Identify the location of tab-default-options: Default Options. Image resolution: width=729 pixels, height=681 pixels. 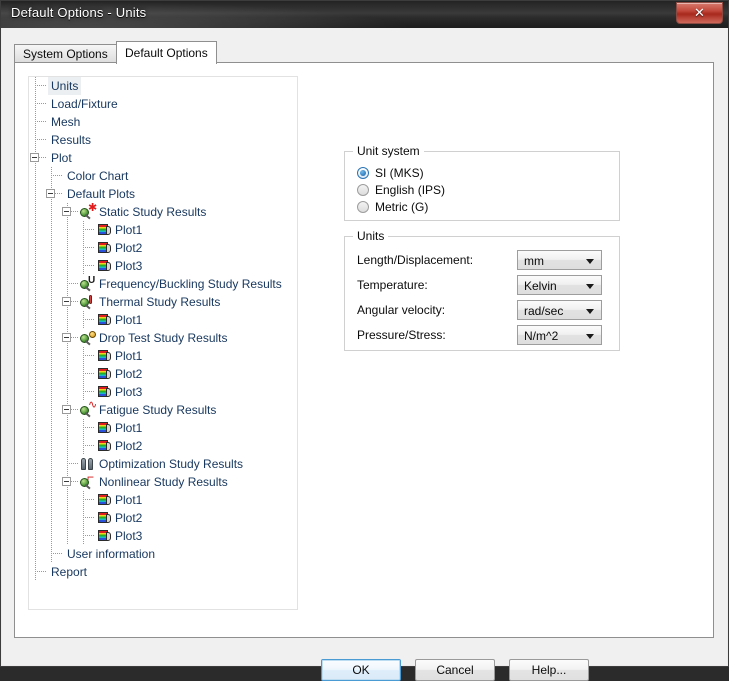
(166, 52).